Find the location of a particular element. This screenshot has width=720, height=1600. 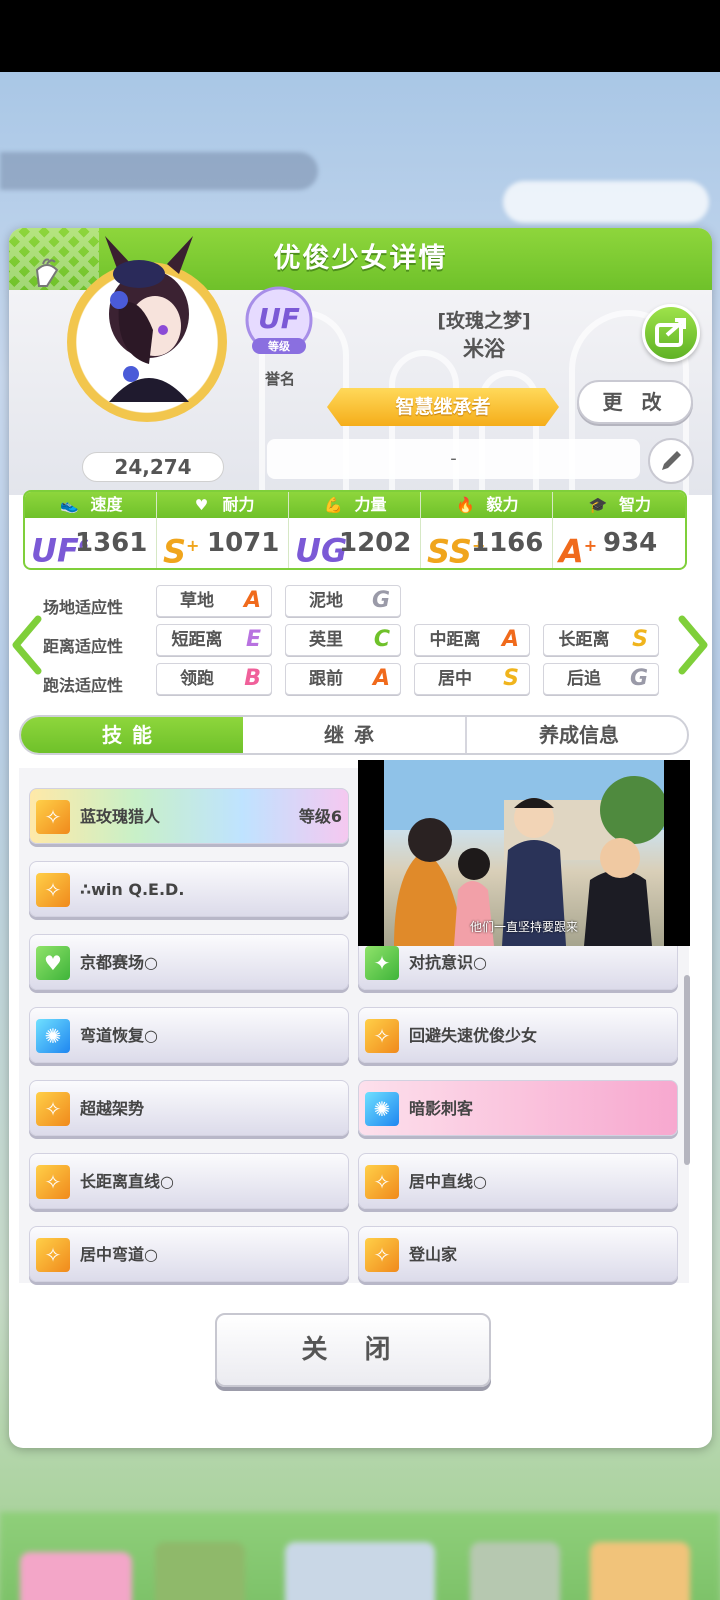

svg-text: UF is located at coordinates (279, 318).